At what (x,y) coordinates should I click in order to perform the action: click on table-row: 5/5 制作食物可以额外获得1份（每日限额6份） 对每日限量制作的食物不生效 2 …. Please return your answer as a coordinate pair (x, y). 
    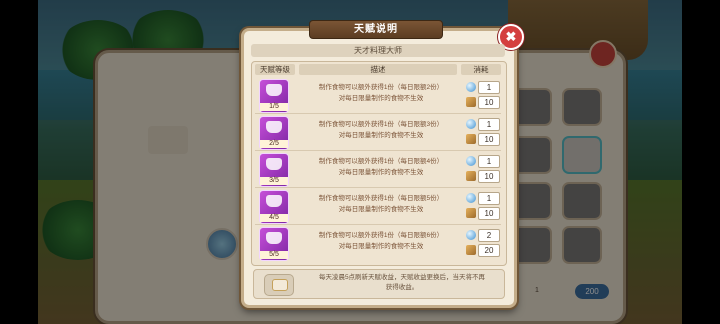
    Looking at the image, I should click on (379, 243).